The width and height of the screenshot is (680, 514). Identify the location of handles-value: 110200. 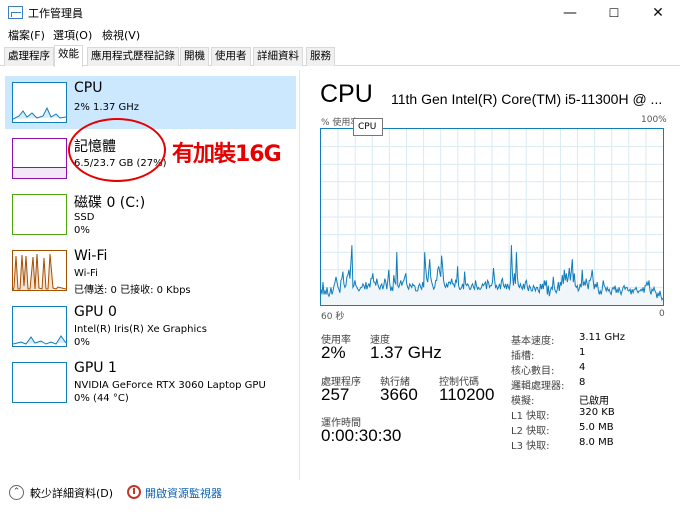
(467, 394).